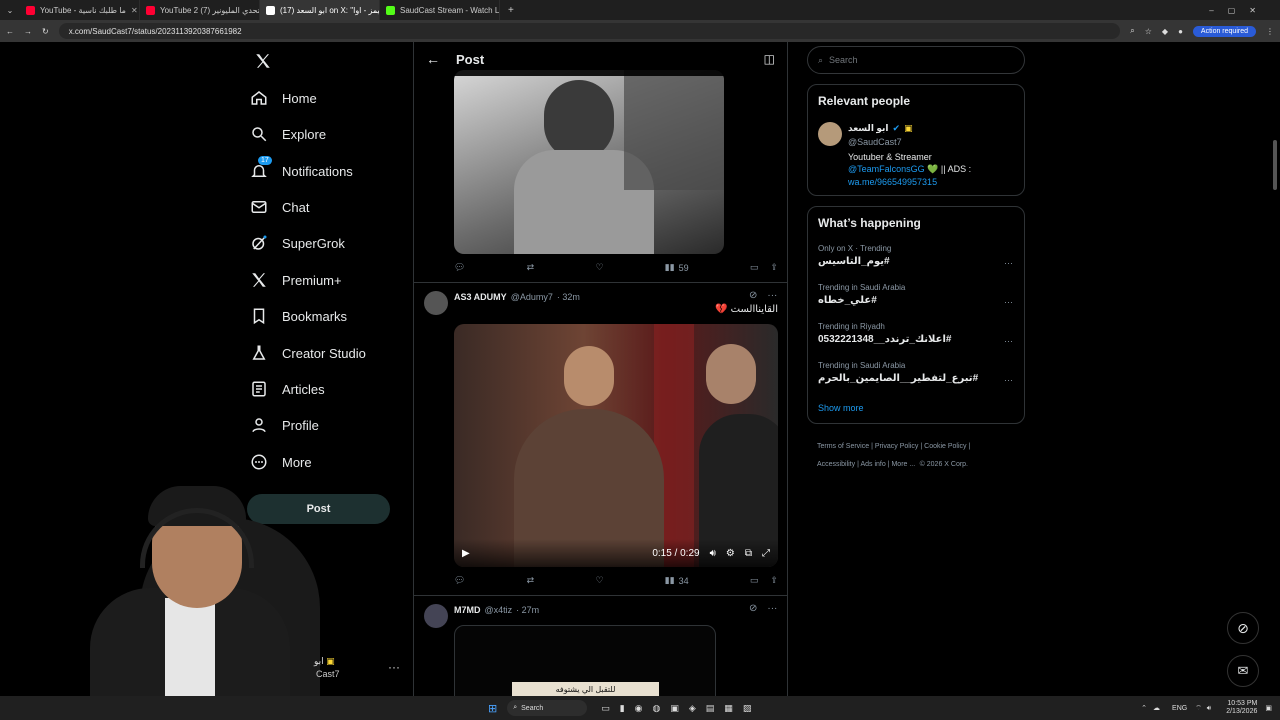 Image resolution: width=1280 pixels, height=720 pixels. Describe the element at coordinates (730, 553) in the screenshot. I see `settings-icon: ⚙` at that location.